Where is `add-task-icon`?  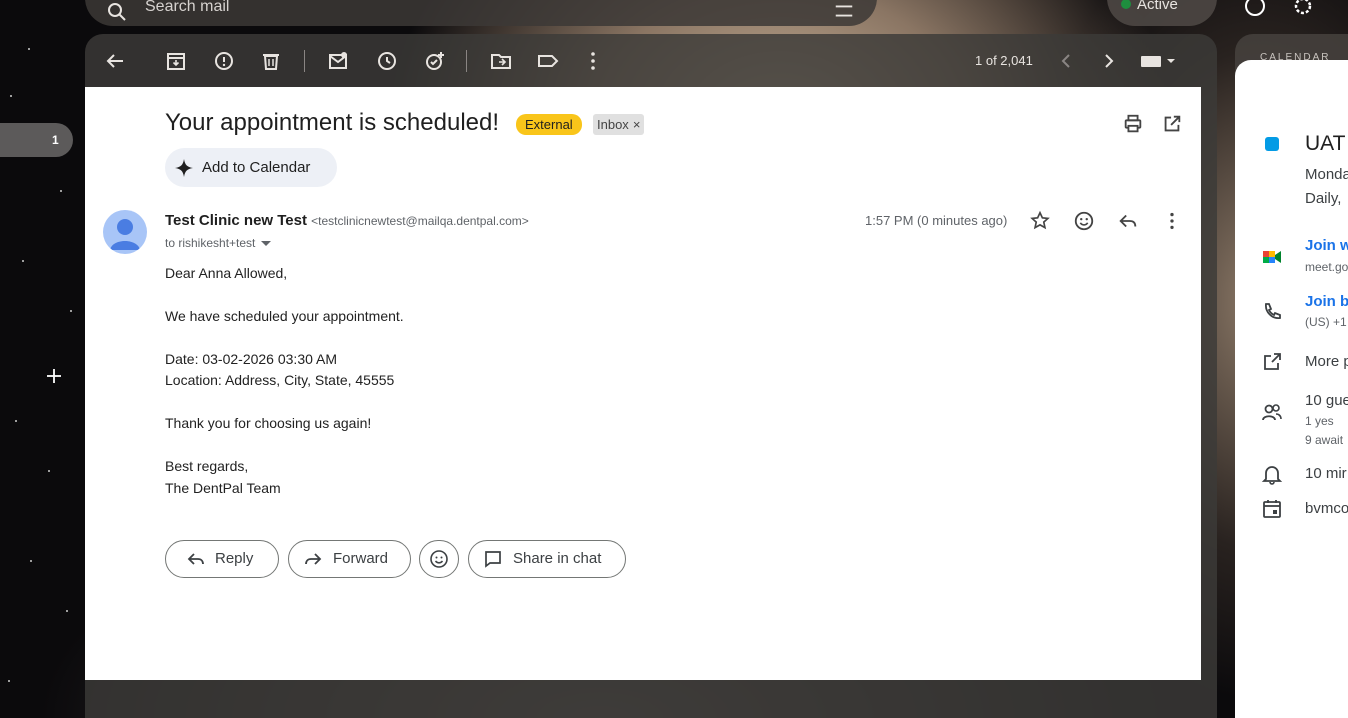 add-task-icon is located at coordinates (435, 61).